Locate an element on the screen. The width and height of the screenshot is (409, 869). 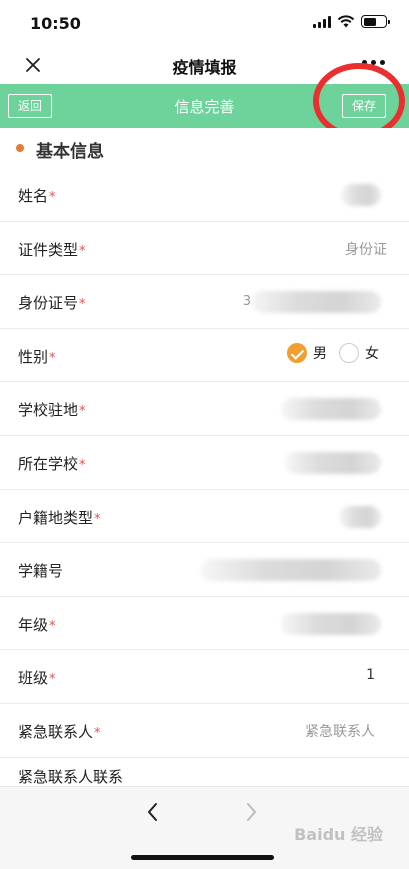
cellular-signal-icon is located at coordinates (322, 21).